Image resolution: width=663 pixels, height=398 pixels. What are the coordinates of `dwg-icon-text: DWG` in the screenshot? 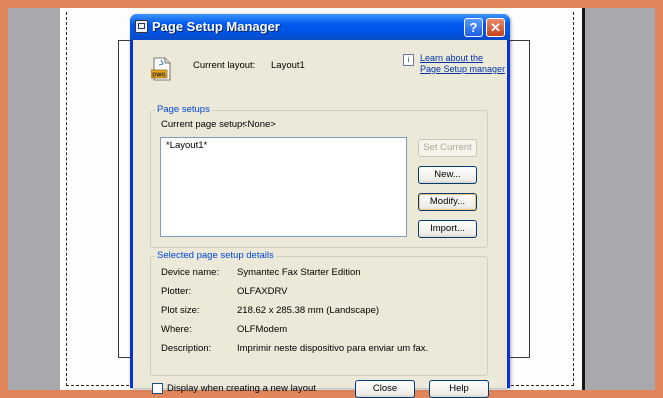 It's located at (158, 76).